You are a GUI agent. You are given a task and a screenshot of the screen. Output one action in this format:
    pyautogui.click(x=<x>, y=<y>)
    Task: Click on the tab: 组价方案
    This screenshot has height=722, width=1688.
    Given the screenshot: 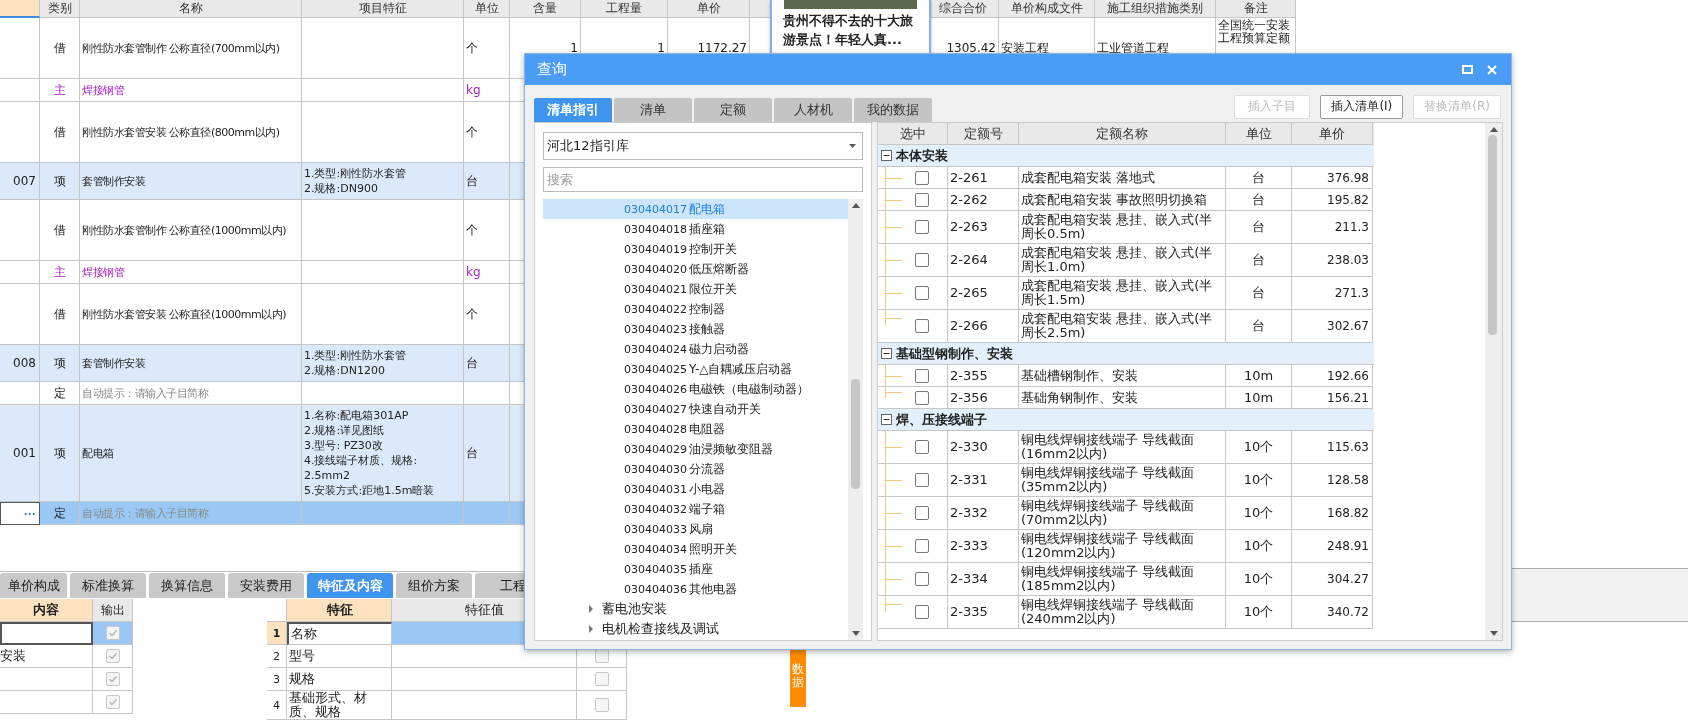 What is the action you would take?
    pyautogui.click(x=434, y=585)
    